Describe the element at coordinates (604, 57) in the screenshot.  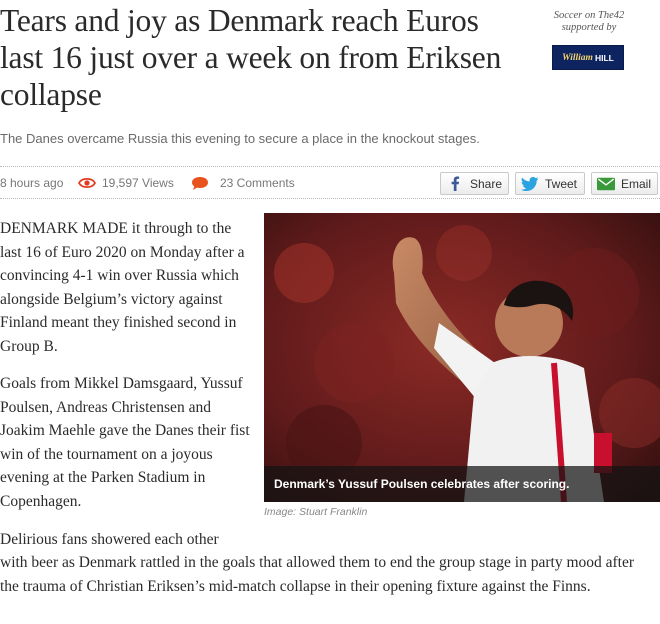
I see `sponsor-logo-bold: HILL` at that location.